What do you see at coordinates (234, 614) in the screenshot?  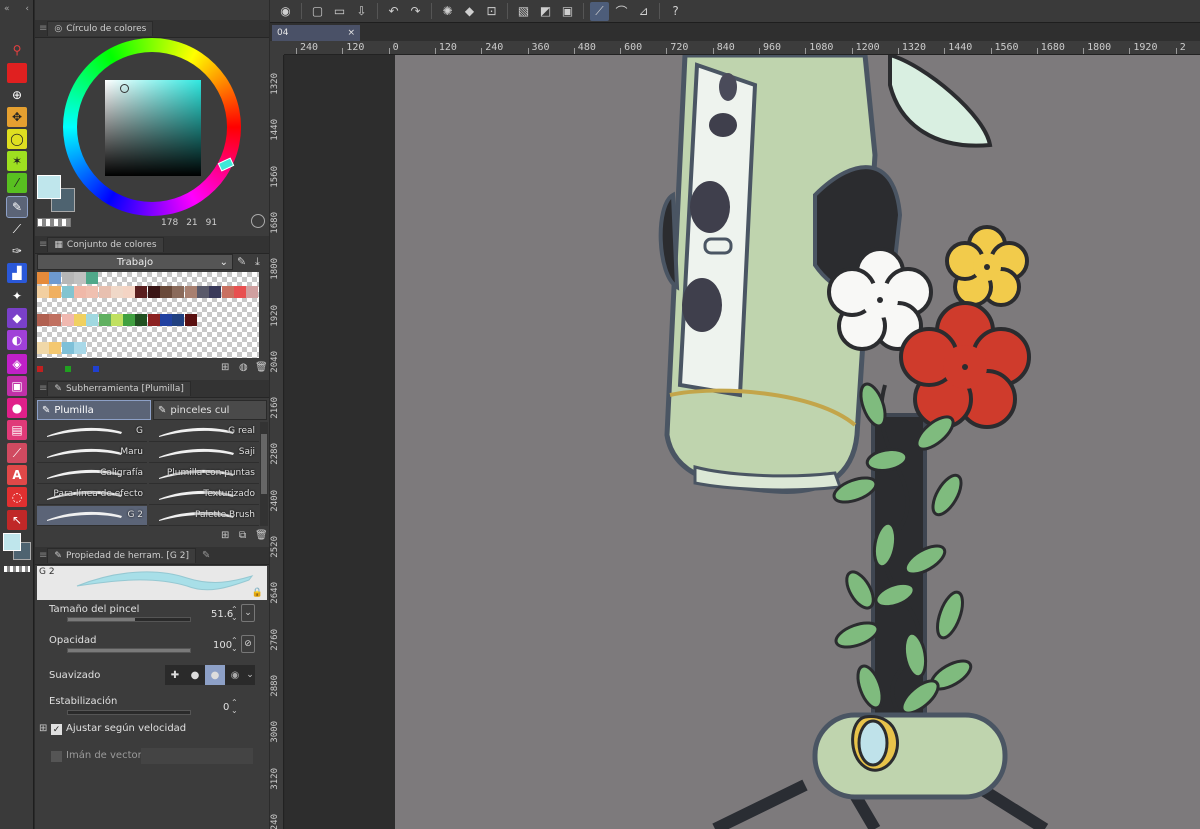 I see `brush-size-stepper: ⌃ ⌄` at bounding box center [234, 614].